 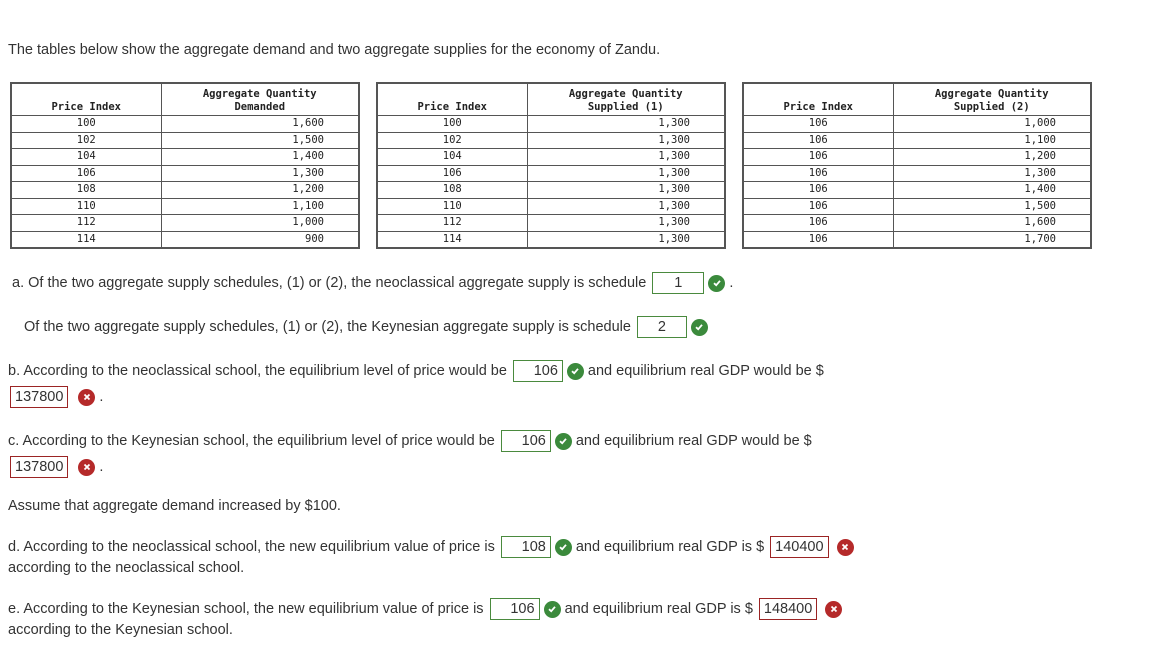 I want to click on table-row: 106 1,600, so click(x=917, y=223).